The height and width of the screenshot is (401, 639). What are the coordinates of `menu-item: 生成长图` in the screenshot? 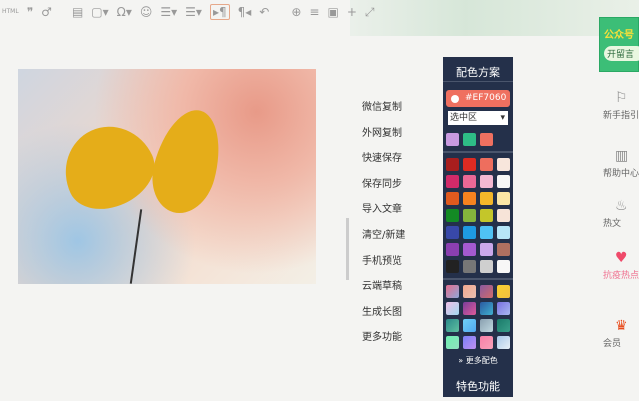 It's located at (383, 318).